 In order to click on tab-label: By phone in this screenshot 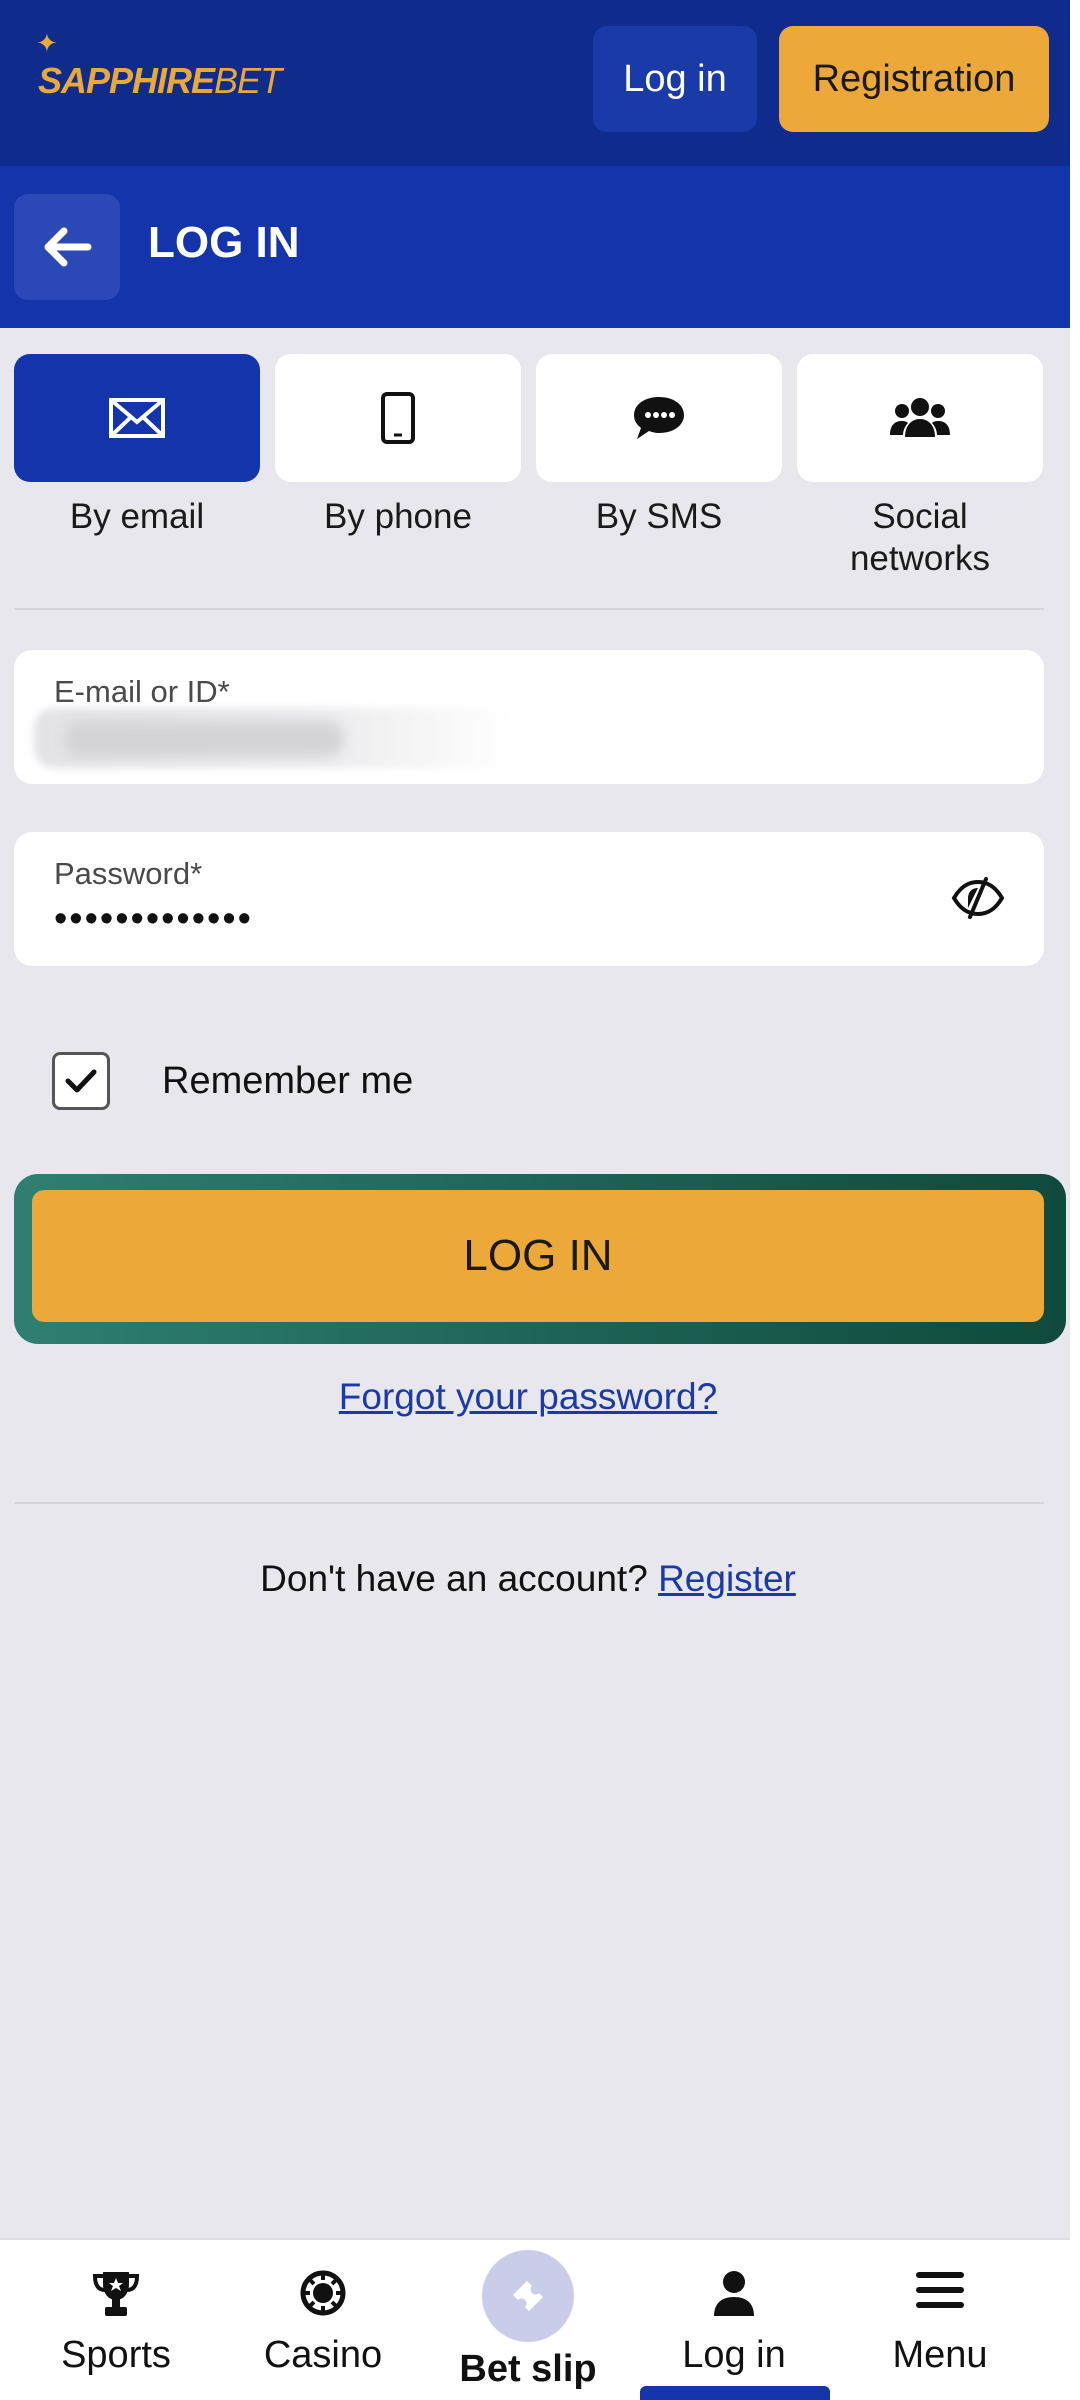, I will do `click(398, 516)`.